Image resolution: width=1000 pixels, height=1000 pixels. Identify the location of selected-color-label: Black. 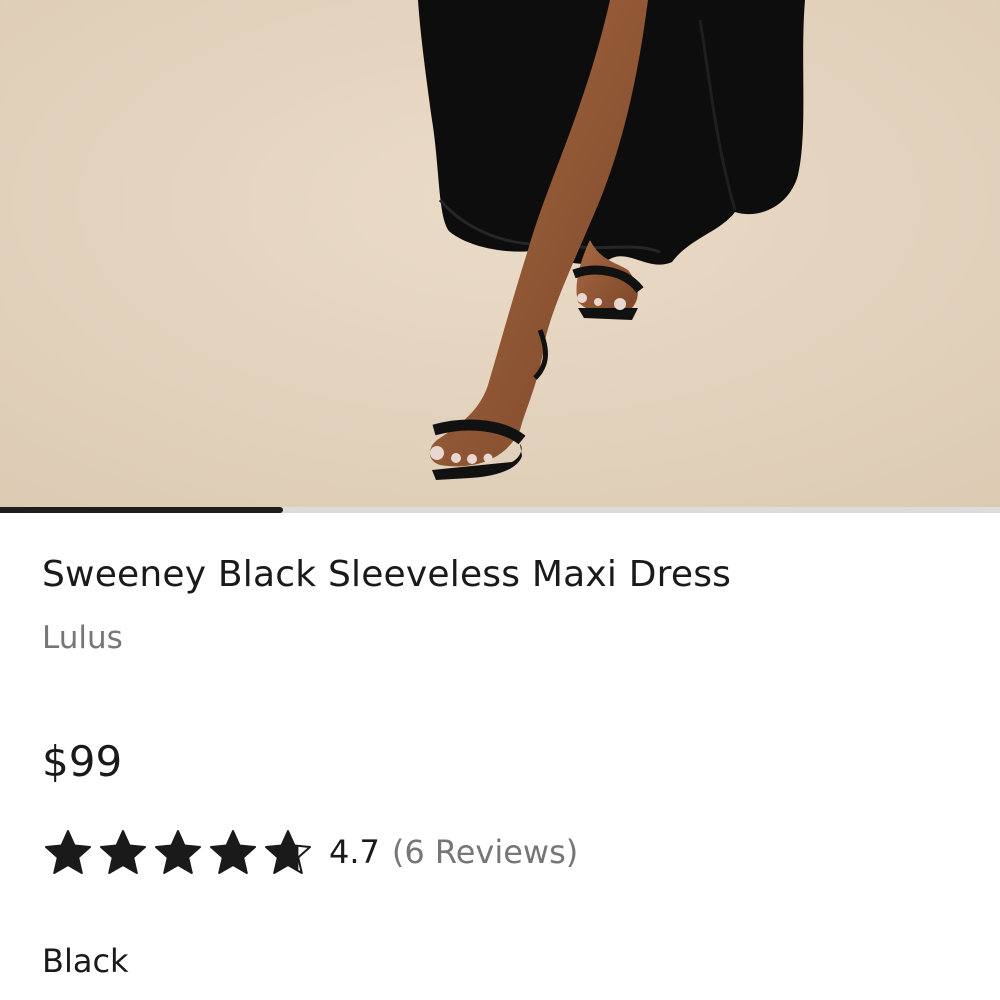
(85, 961).